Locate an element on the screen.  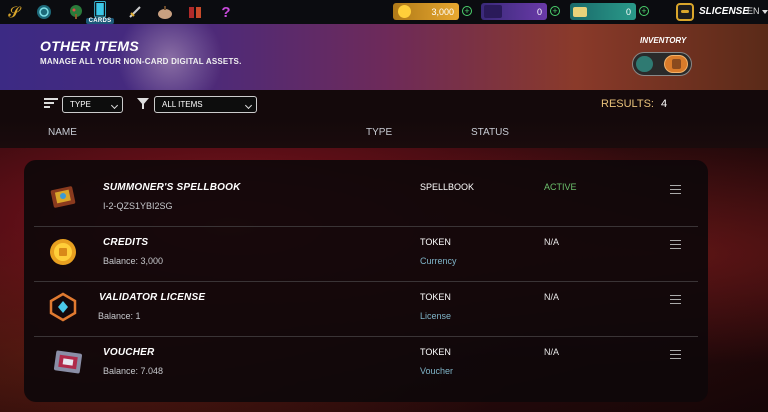
item-type-sub: License is located at coordinates (436, 316).